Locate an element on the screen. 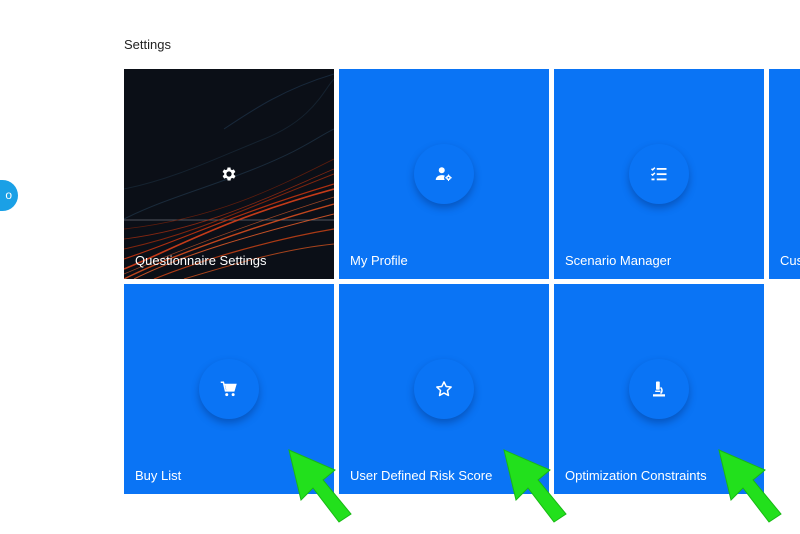  cart-icon is located at coordinates (228, 389).